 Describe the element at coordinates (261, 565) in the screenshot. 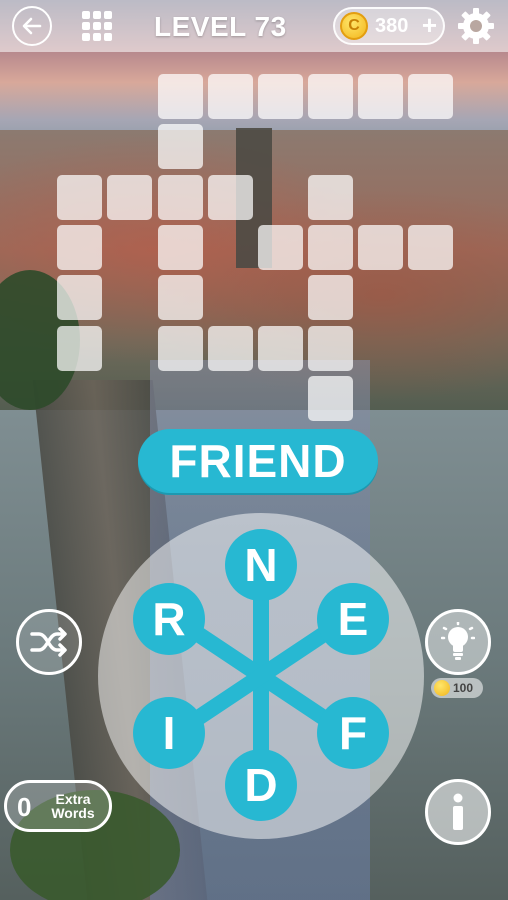

I see `letter-n: N` at that location.